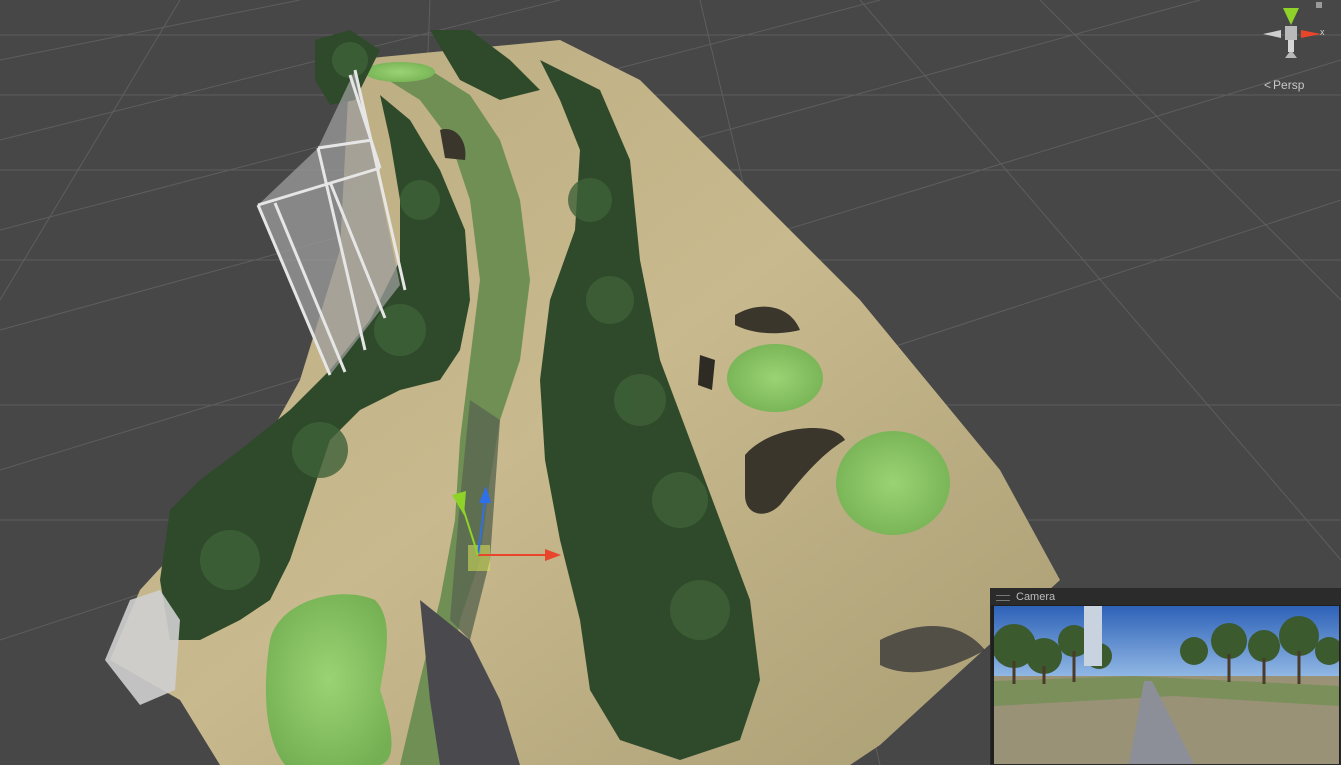 This screenshot has height=765, width=1341. I want to click on camera-preview-view, so click(1166, 685).